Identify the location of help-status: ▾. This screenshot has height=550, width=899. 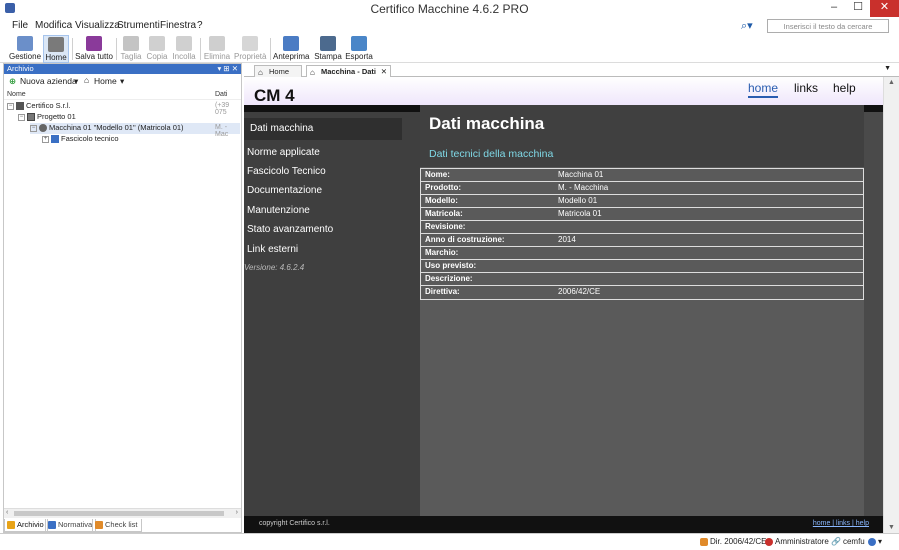
(875, 541).